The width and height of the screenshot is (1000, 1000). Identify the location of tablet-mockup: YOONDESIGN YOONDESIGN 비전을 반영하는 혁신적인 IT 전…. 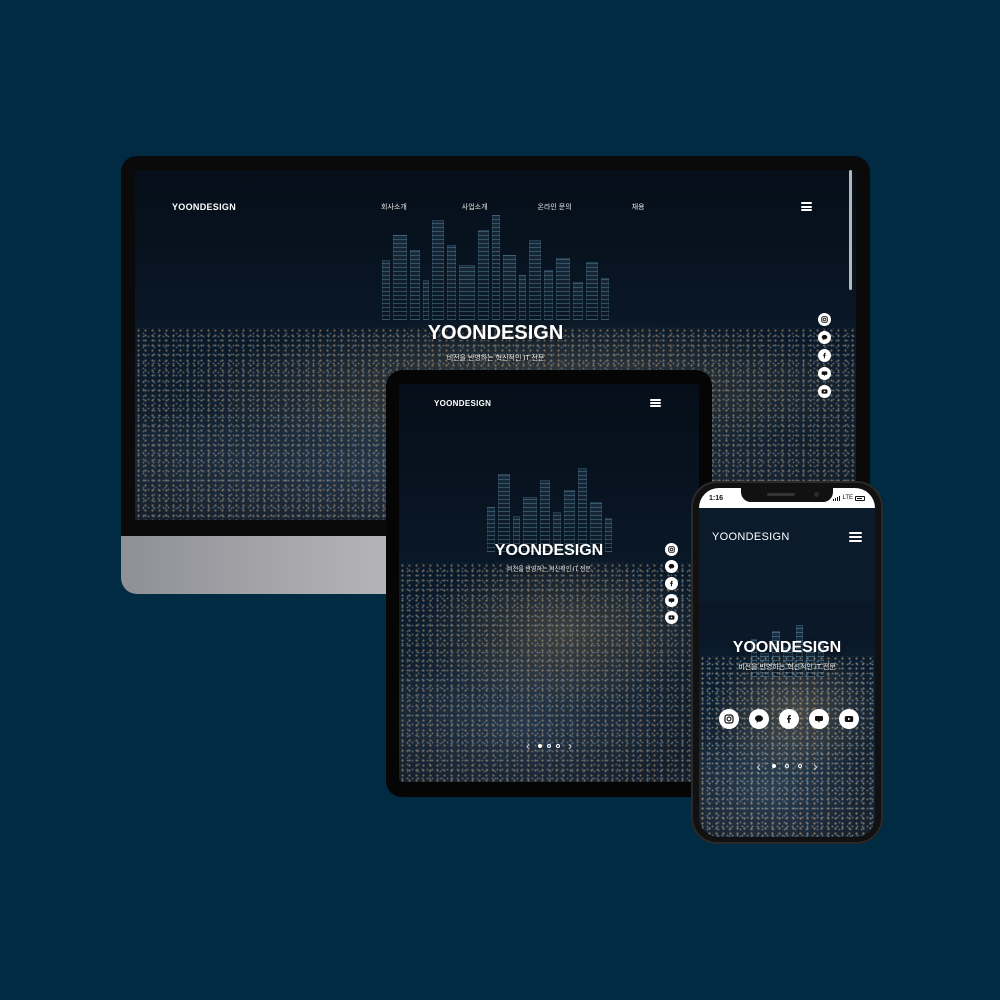
(549, 583).